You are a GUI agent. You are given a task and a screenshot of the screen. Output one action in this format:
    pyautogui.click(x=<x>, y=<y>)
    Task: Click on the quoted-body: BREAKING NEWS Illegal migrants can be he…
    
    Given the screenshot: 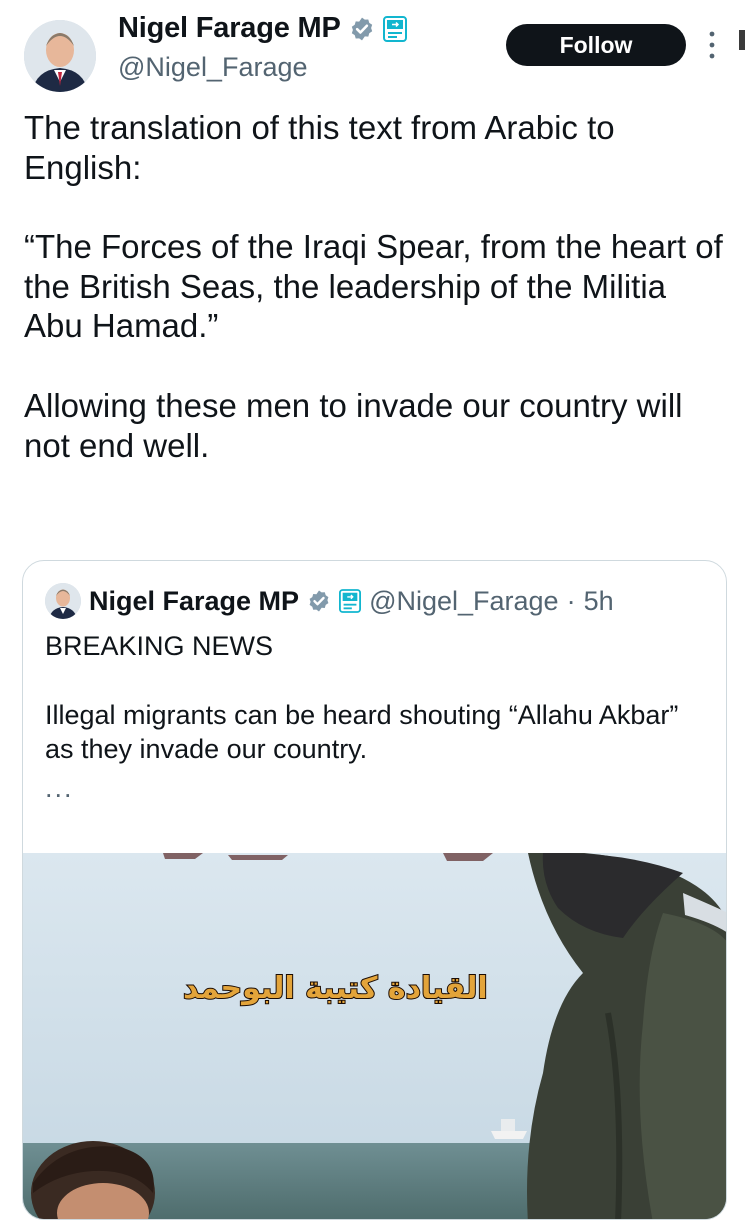 What is the action you would take?
    pyautogui.click(x=375, y=717)
    